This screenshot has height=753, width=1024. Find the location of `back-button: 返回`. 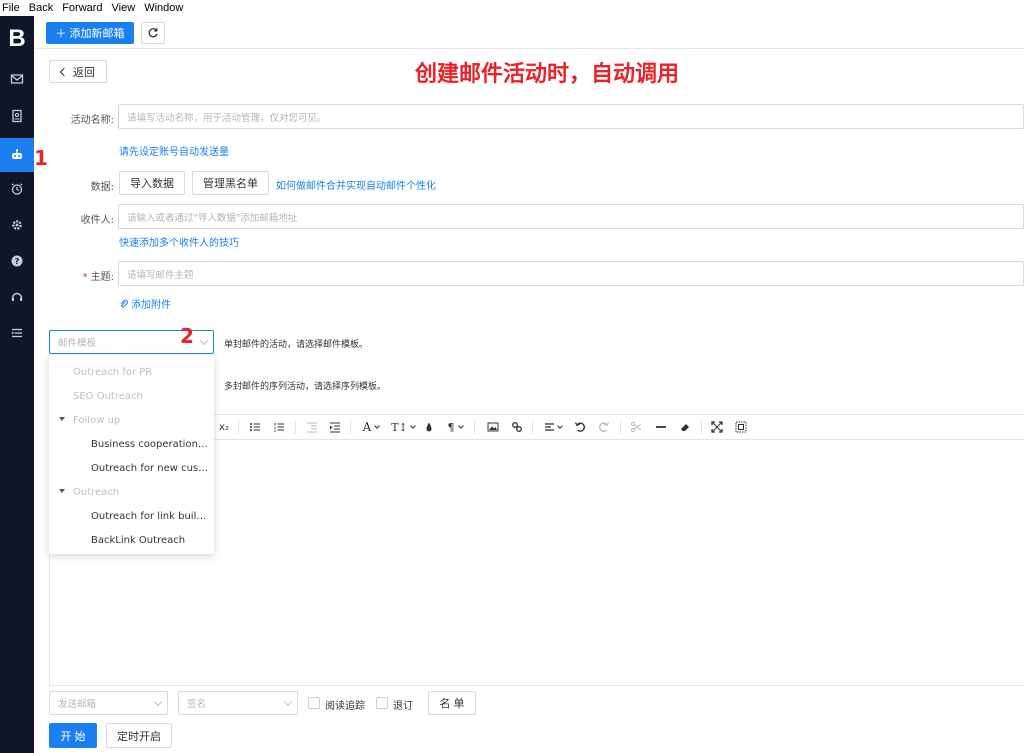

back-button: 返回 is located at coordinates (78, 71).